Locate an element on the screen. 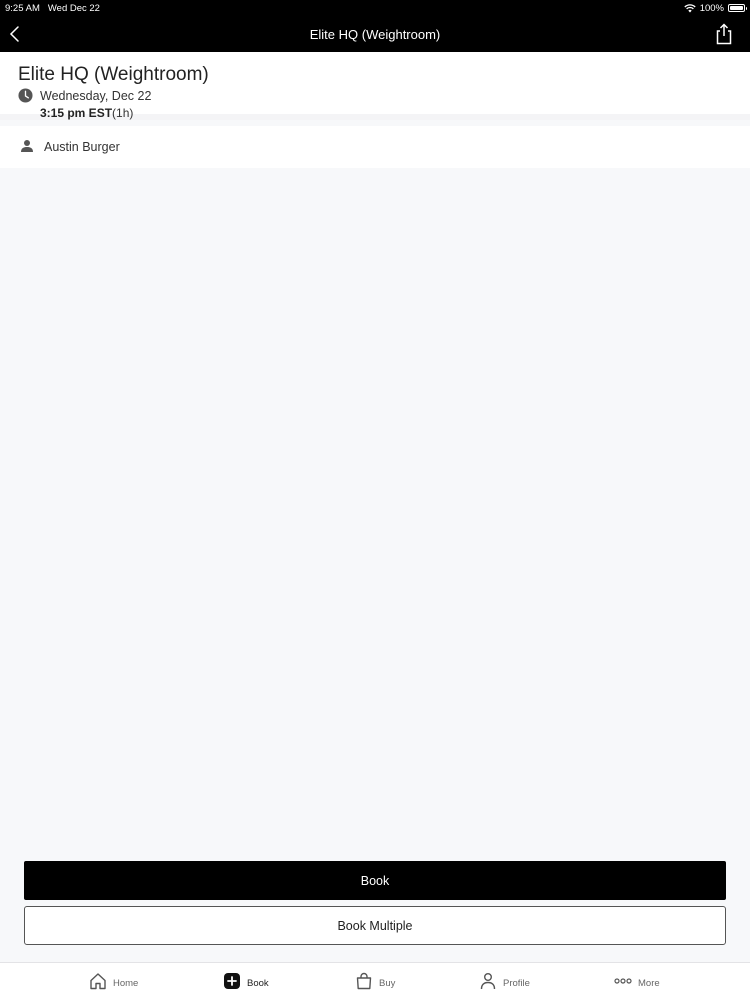 The image size is (750, 1000). tab-more: More is located at coordinates (637, 981).